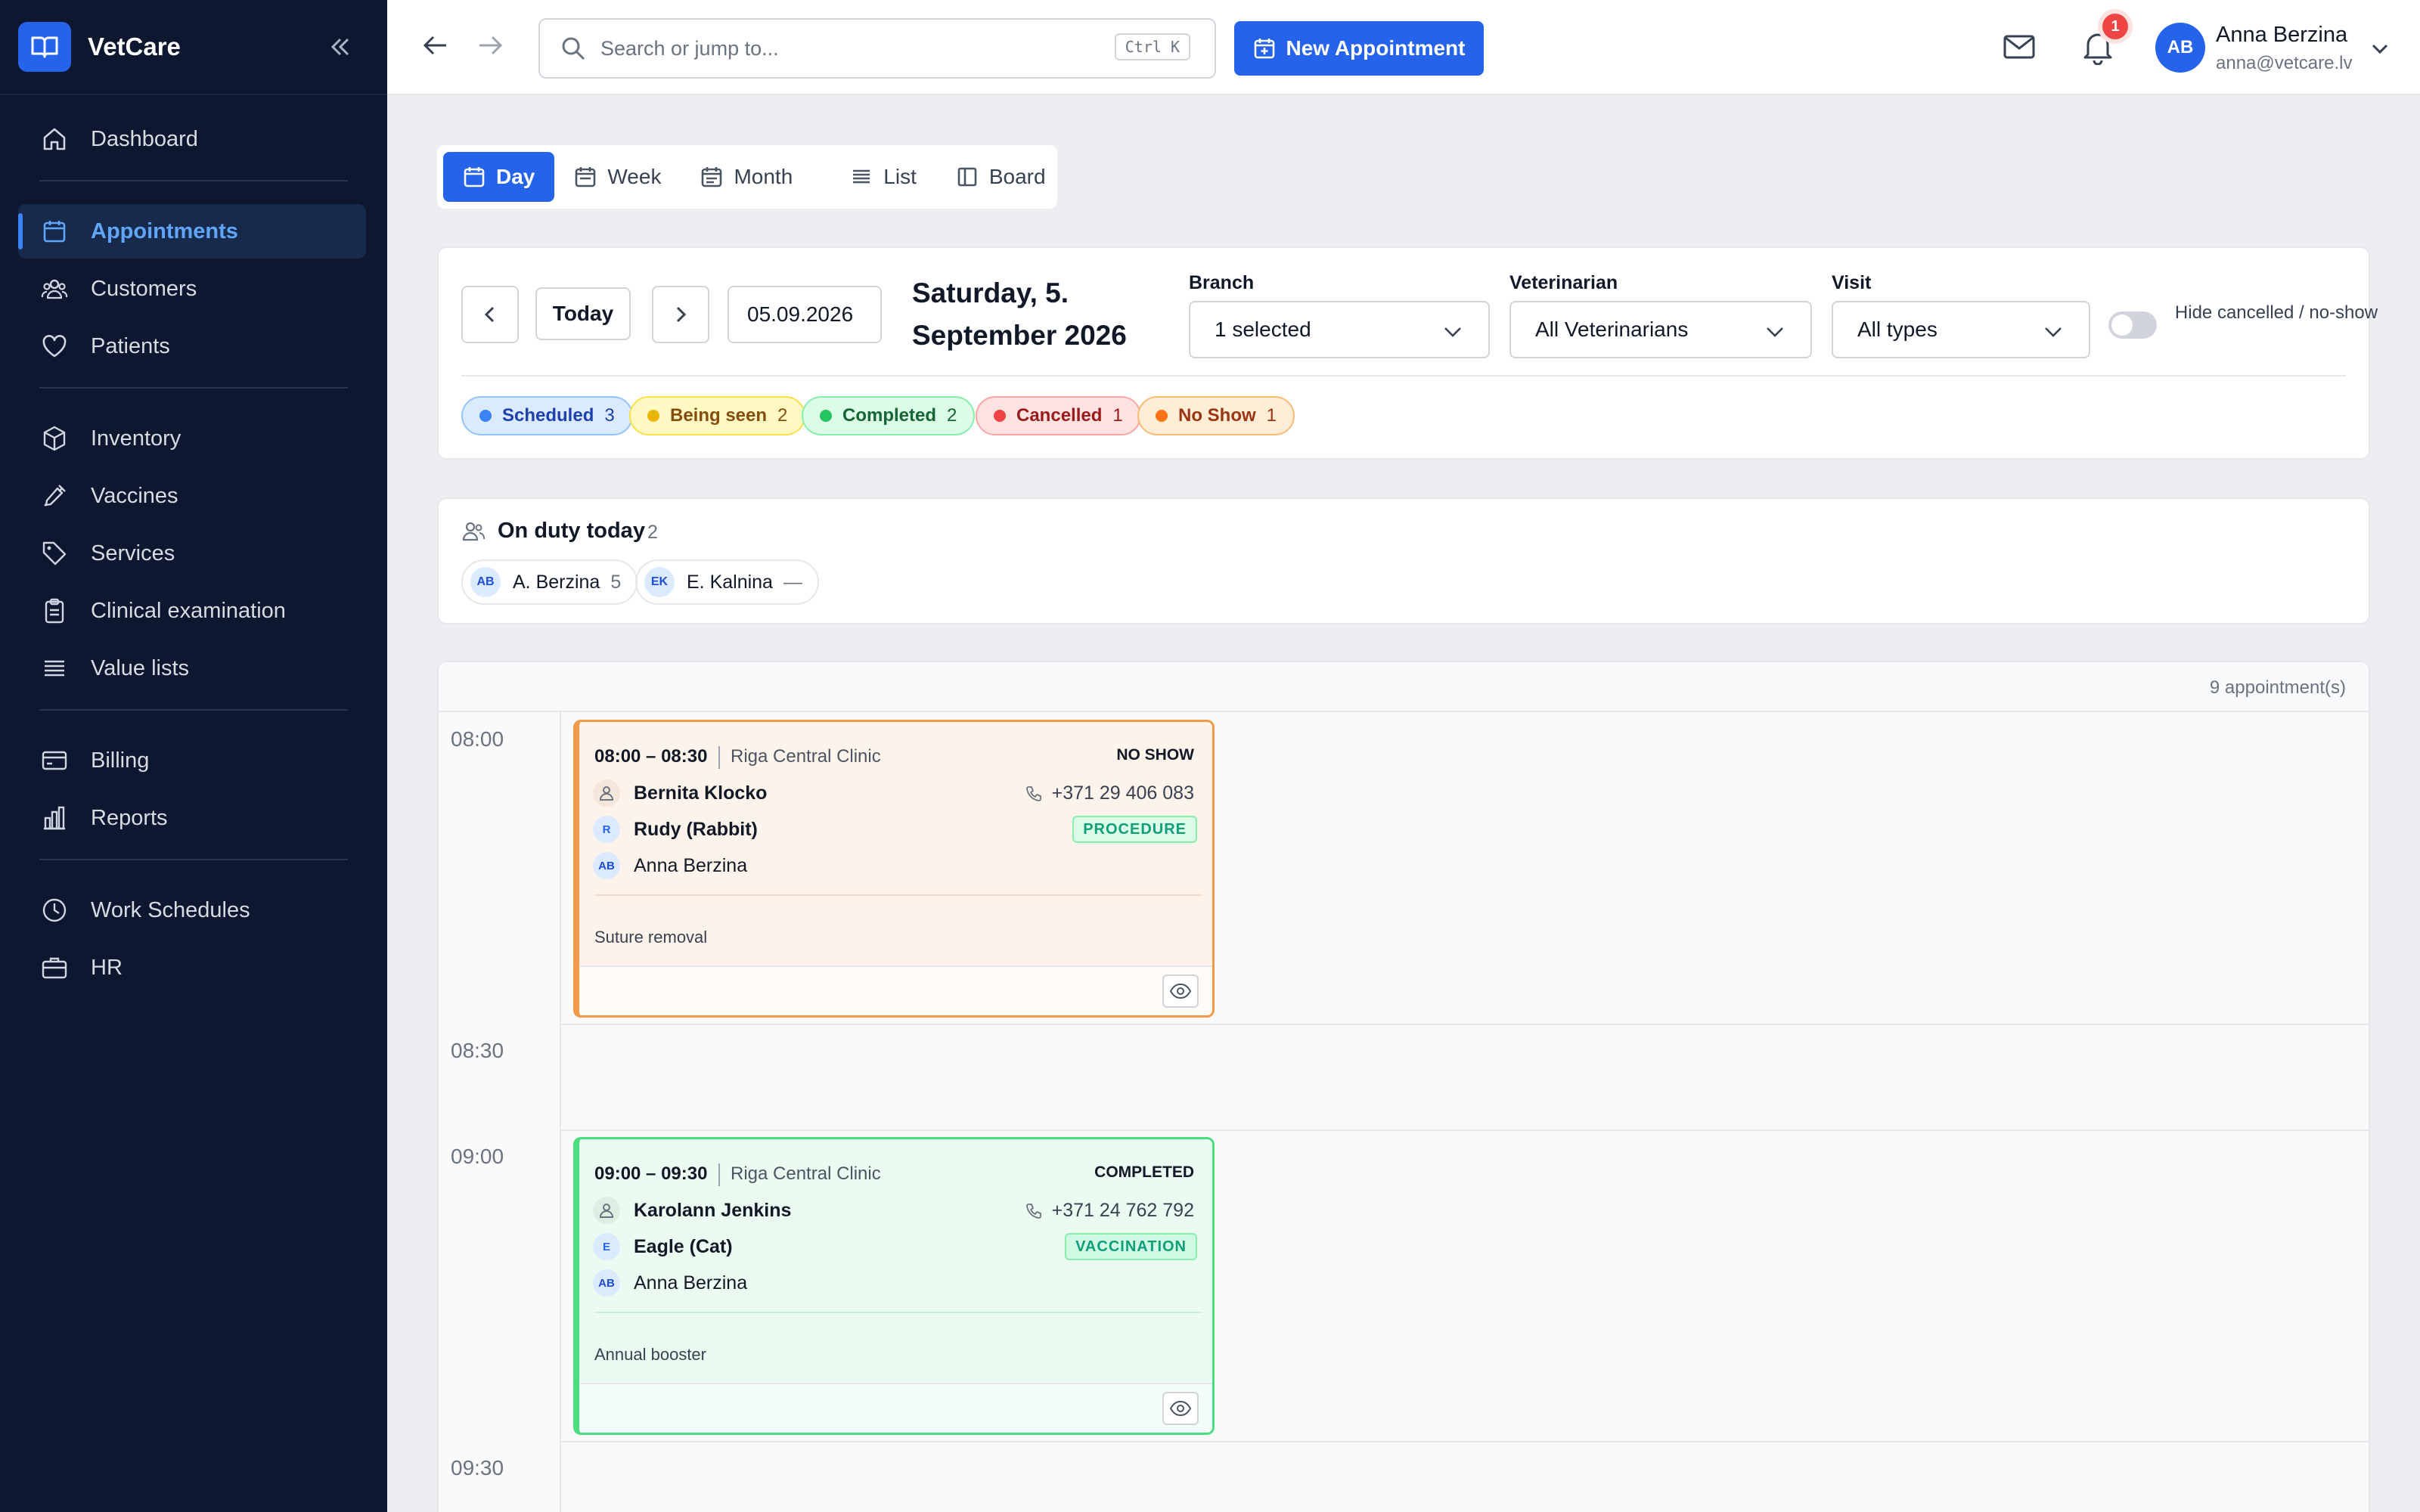  I want to click on customer-phone: +371 24 762 792, so click(1109, 1211).